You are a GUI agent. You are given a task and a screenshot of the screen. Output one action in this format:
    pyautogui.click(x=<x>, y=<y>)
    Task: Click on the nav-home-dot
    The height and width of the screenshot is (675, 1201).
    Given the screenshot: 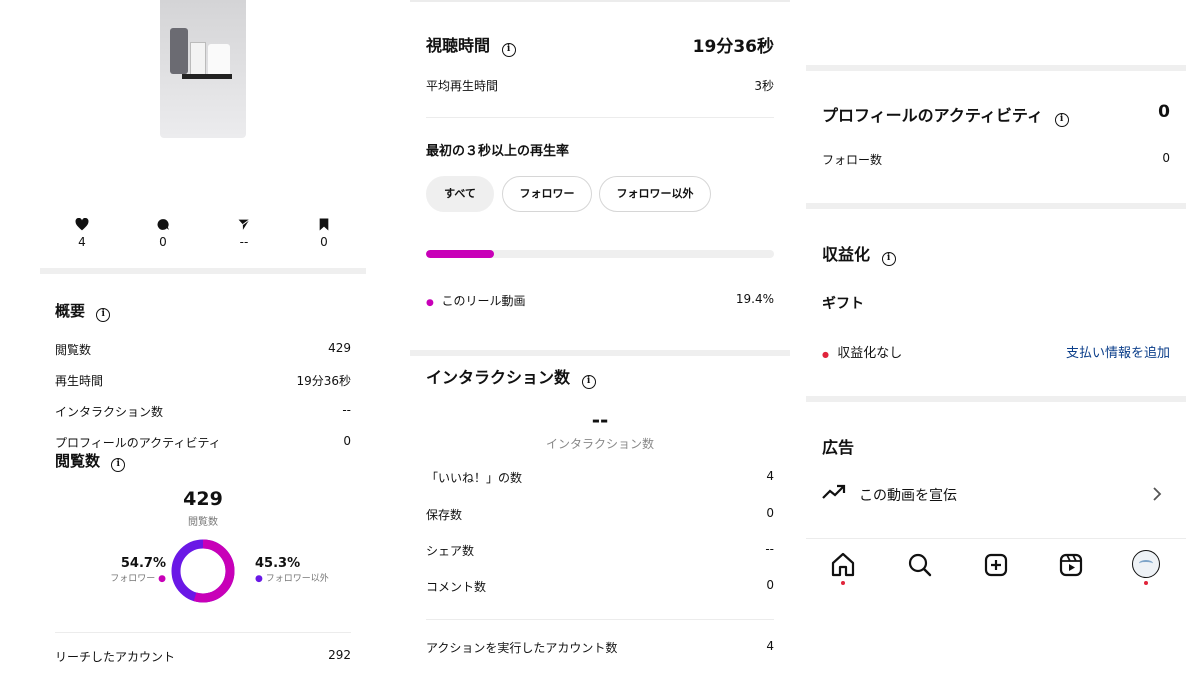 What is the action you would take?
    pyautogui.click(x=843, y=583)
    